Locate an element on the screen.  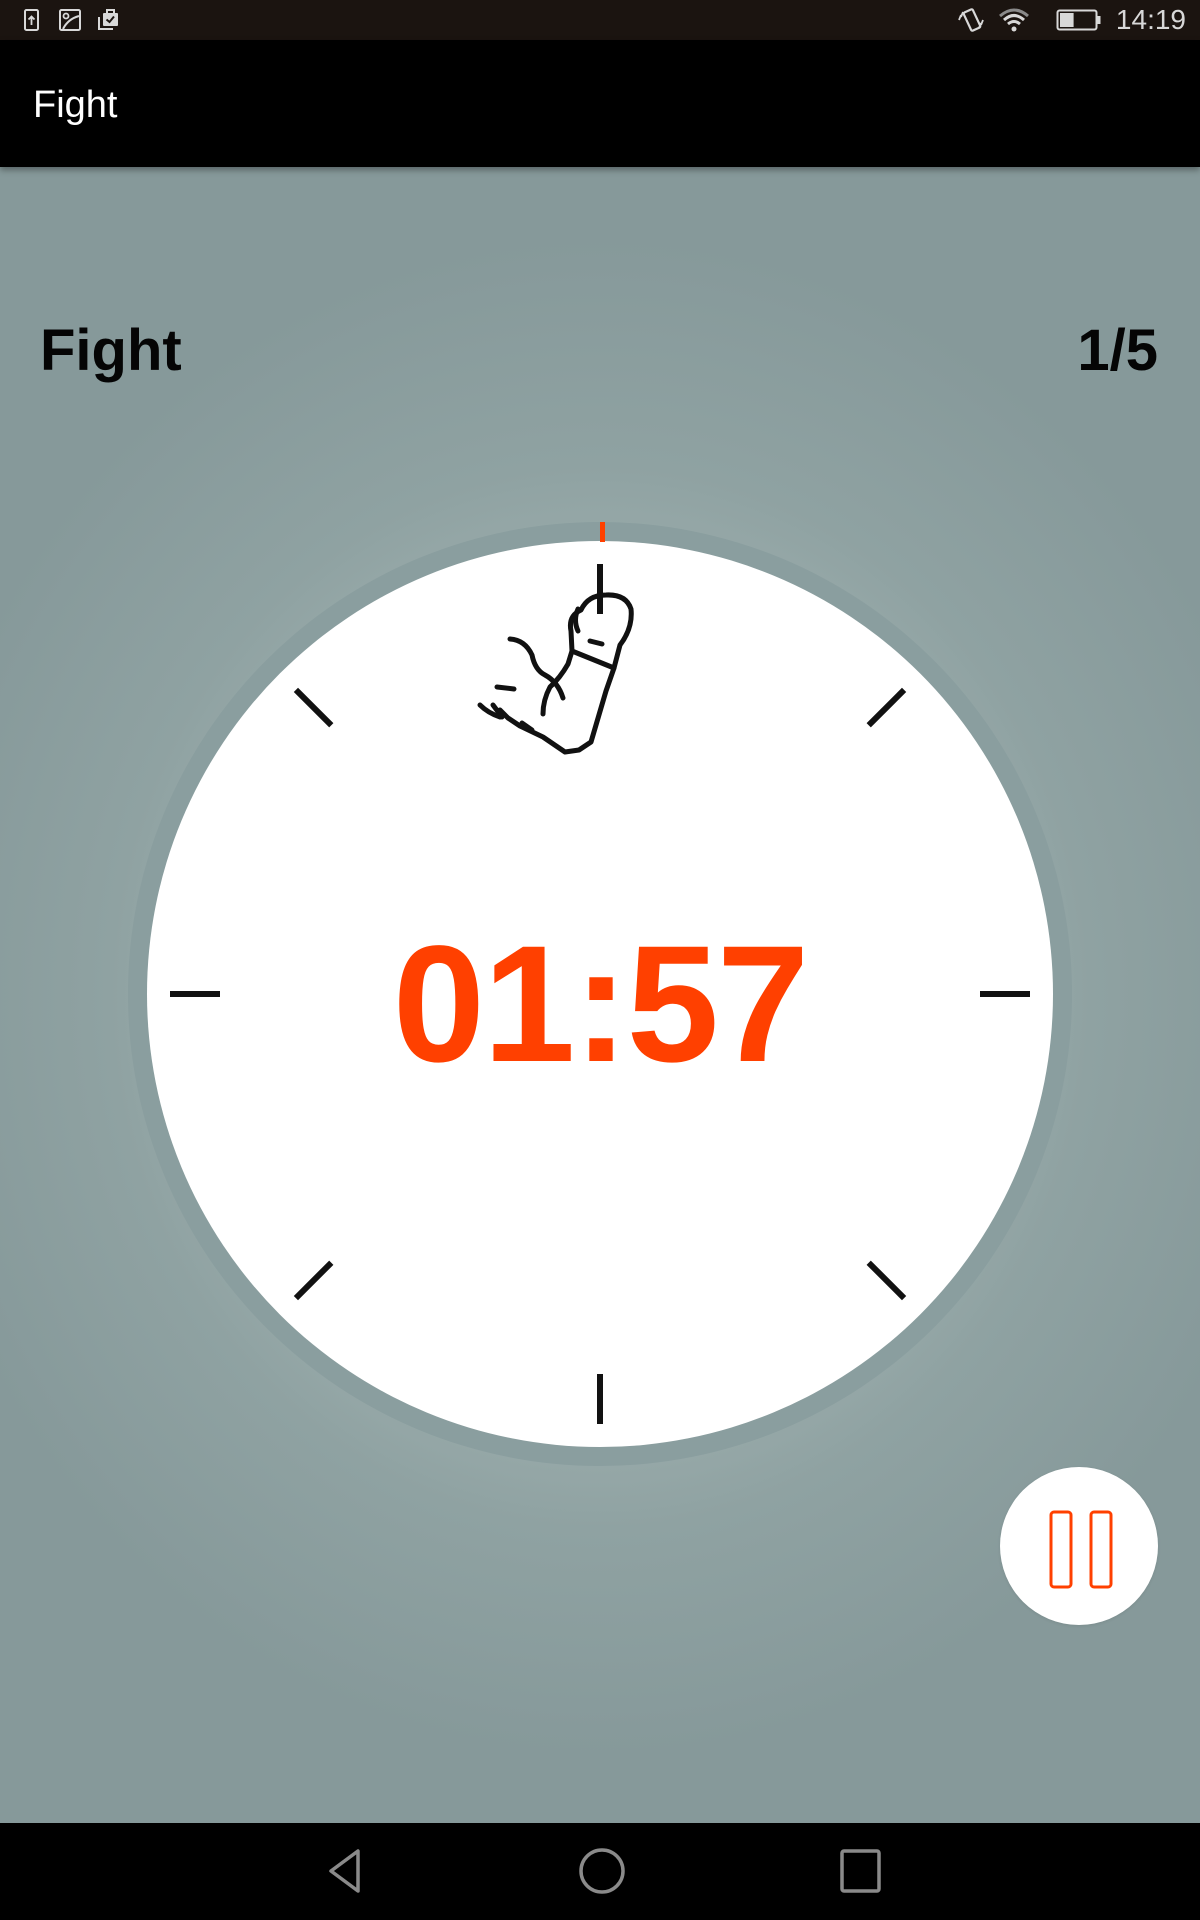
status-time: 14:19 is located at coordinates (1150, 19).